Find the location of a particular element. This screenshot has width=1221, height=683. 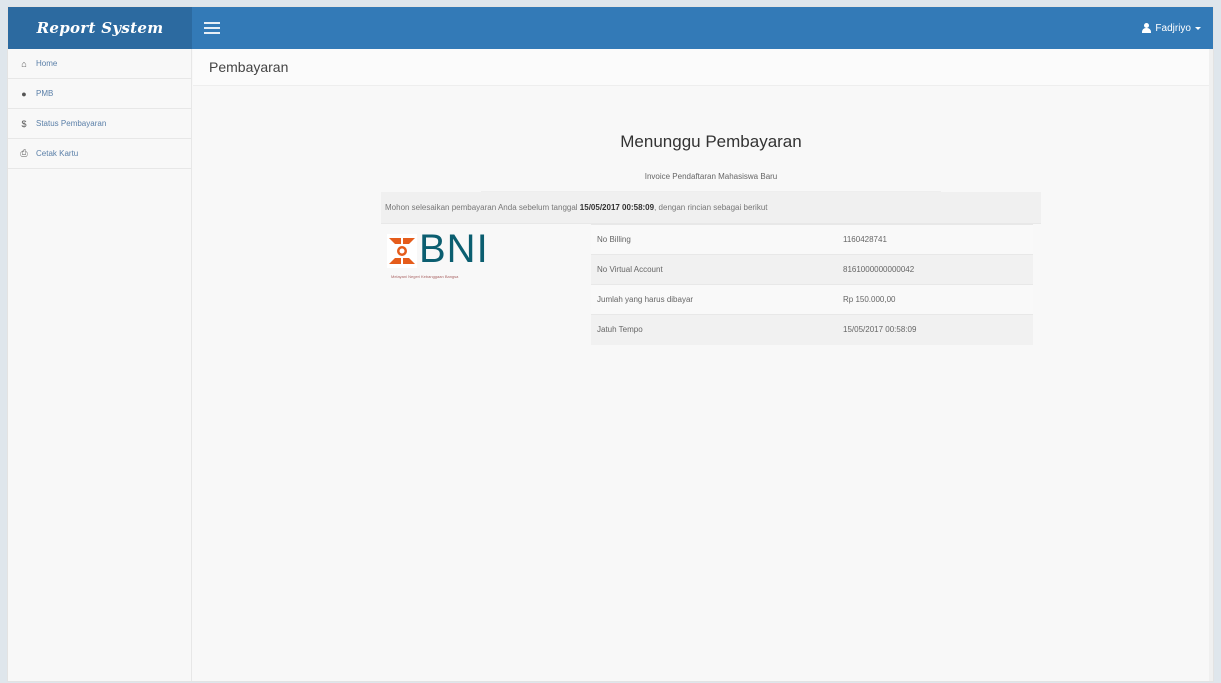

table-row: No Virtual Account 8161000000000042 is located at coordinates (812, 269).